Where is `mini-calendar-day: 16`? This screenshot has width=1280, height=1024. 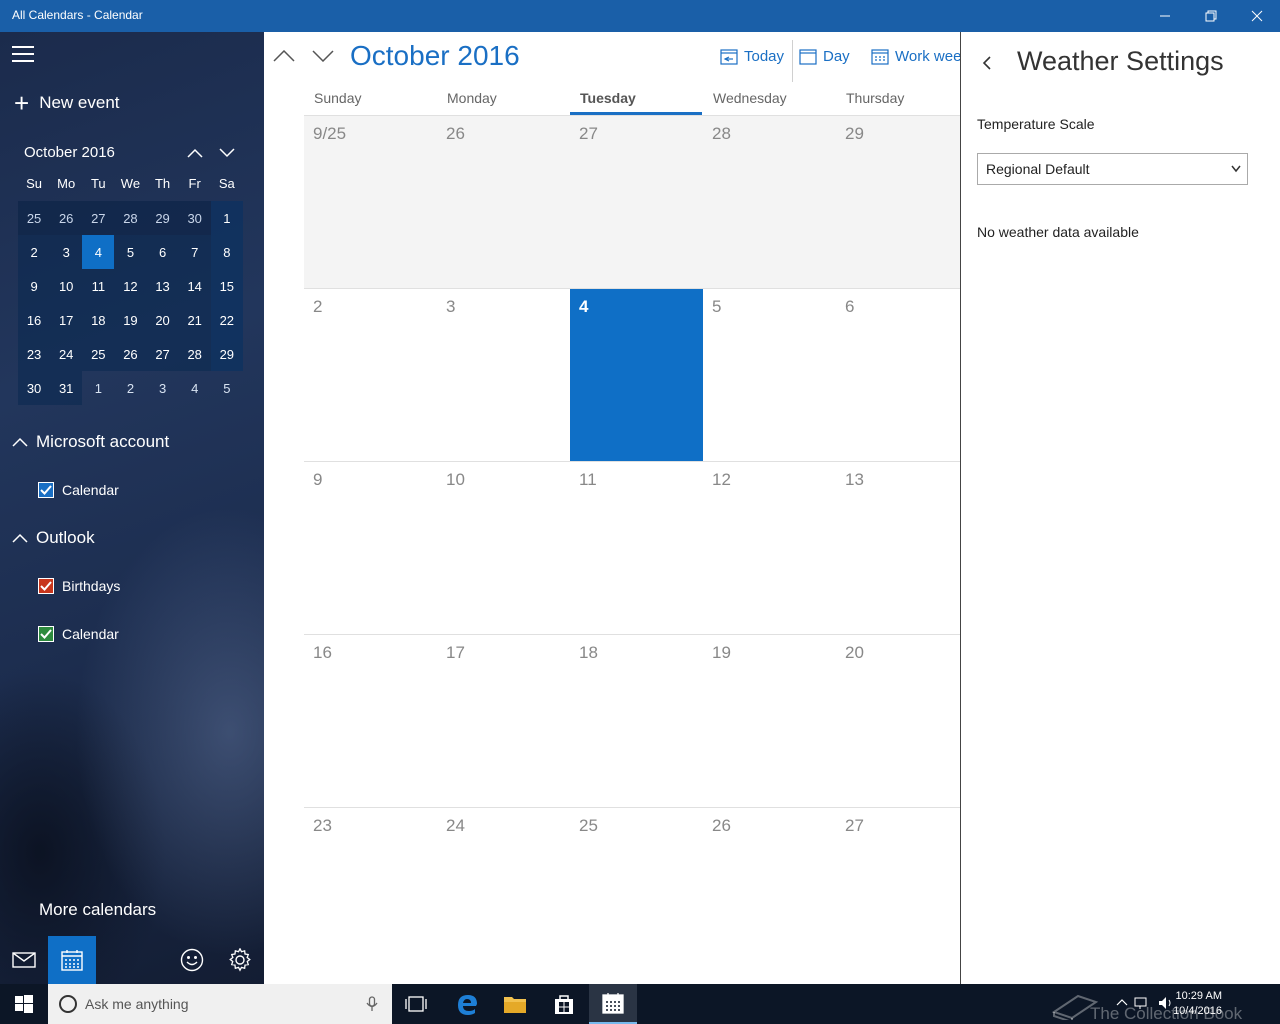
mini-calendar-day: 16 is located at coordinates (34, 320).